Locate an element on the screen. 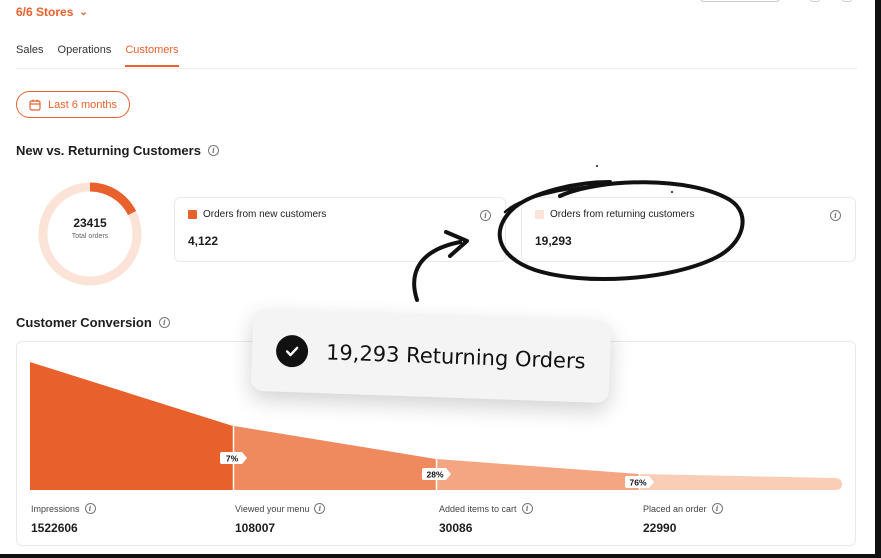 Image resolution: width=881 pixels, height=558 pixels. rate-badge-3: 76% is located at coordinates (639, 482).